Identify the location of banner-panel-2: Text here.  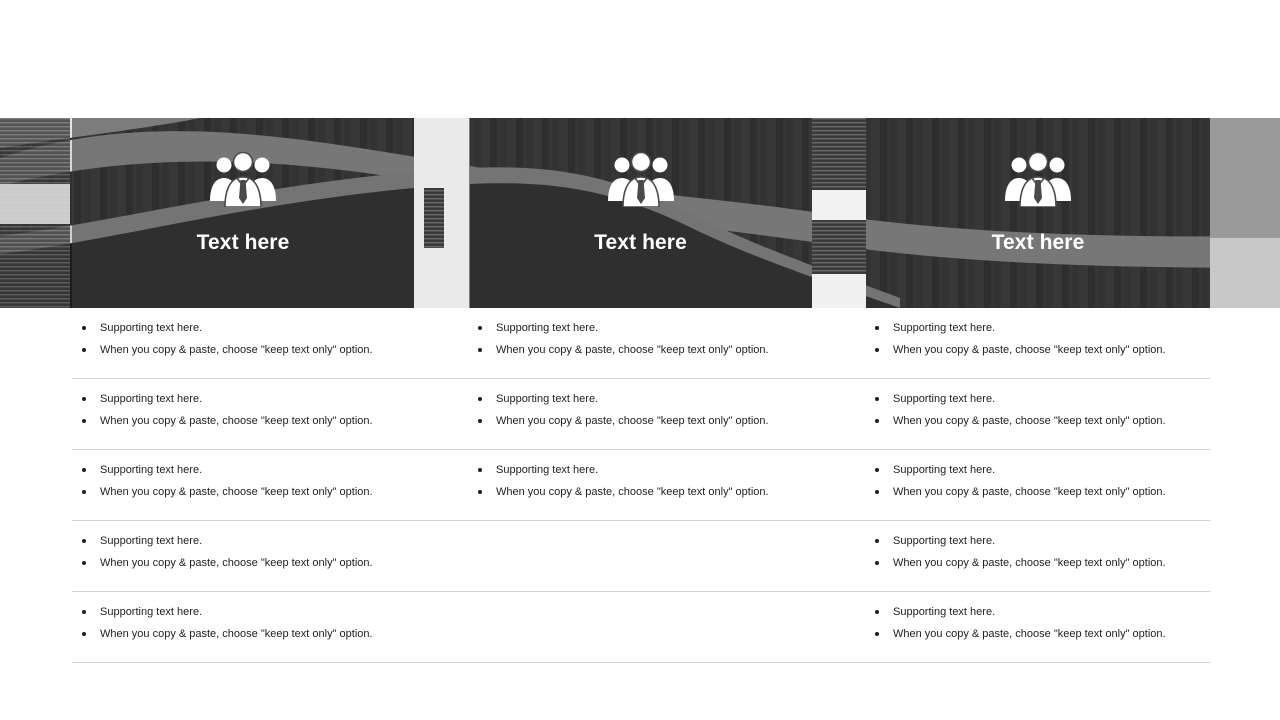
(640, 213).